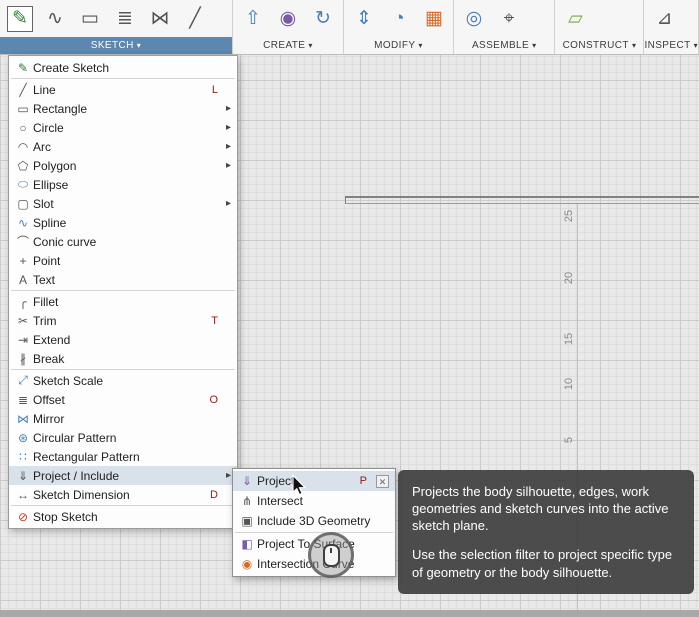  I want to click on menu-item-trim: ✂ Trim T, so click(123, 320).